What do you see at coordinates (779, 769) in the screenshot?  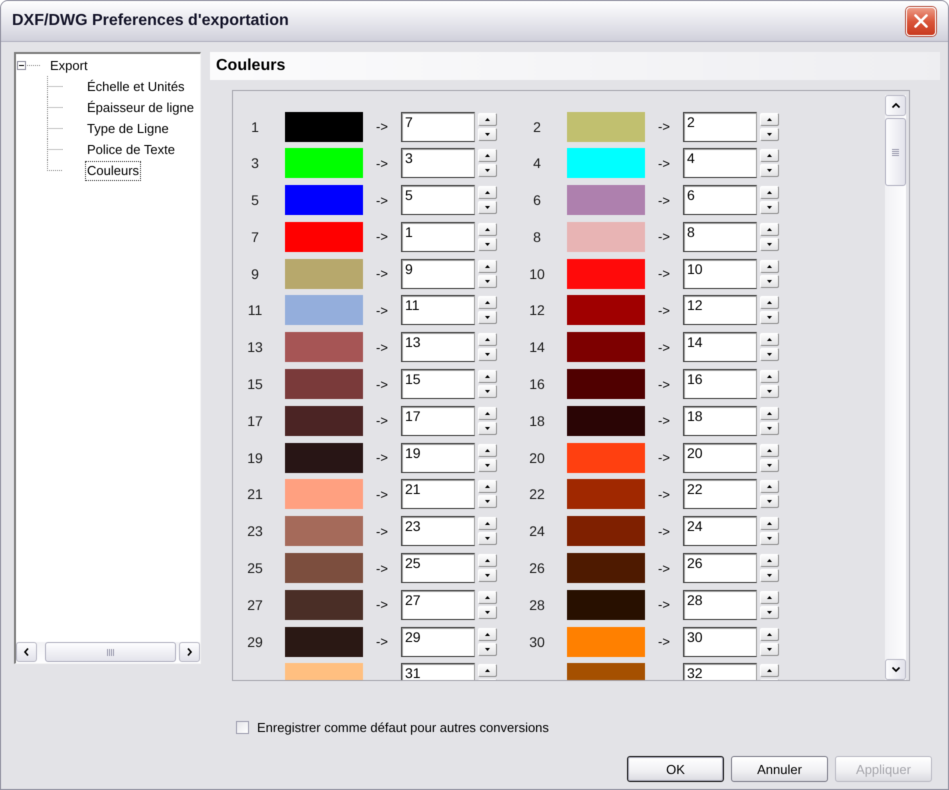 I see `dialog-button: Annuler` at bounding box center [779, 769].